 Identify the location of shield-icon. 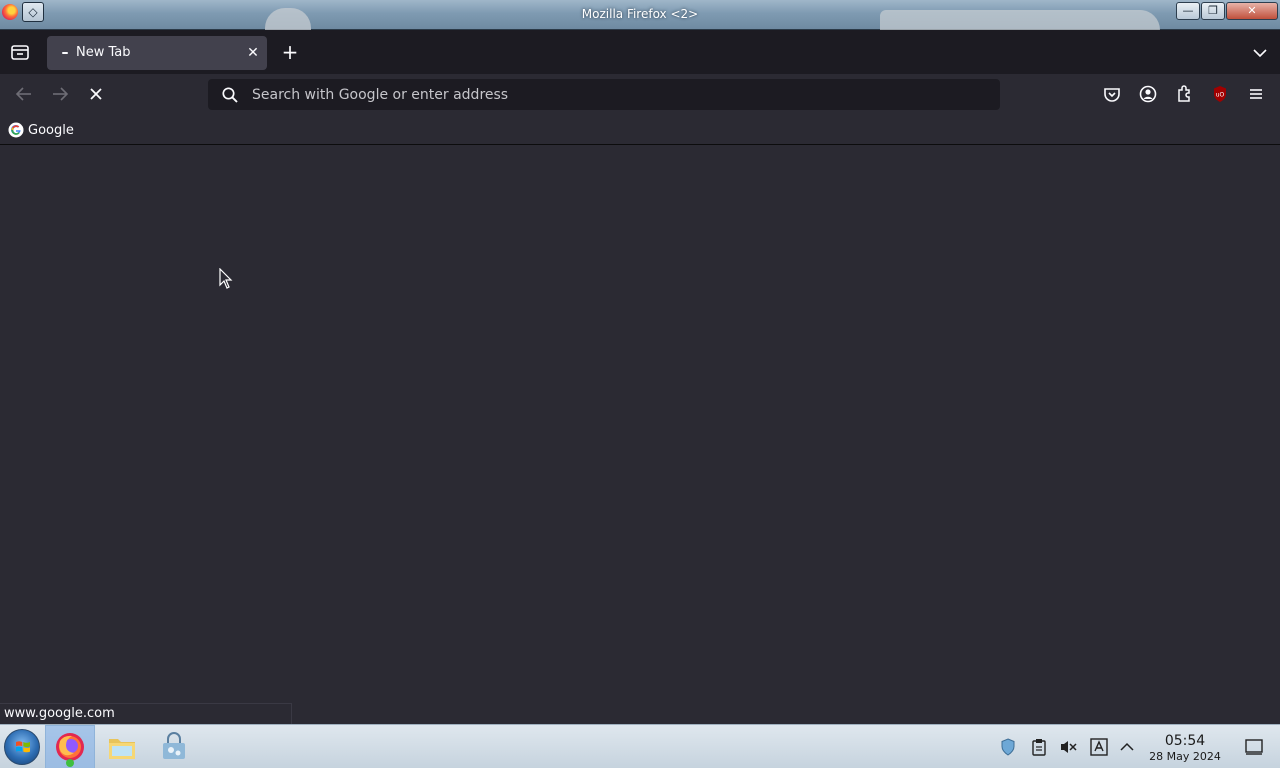
(1008, 747).